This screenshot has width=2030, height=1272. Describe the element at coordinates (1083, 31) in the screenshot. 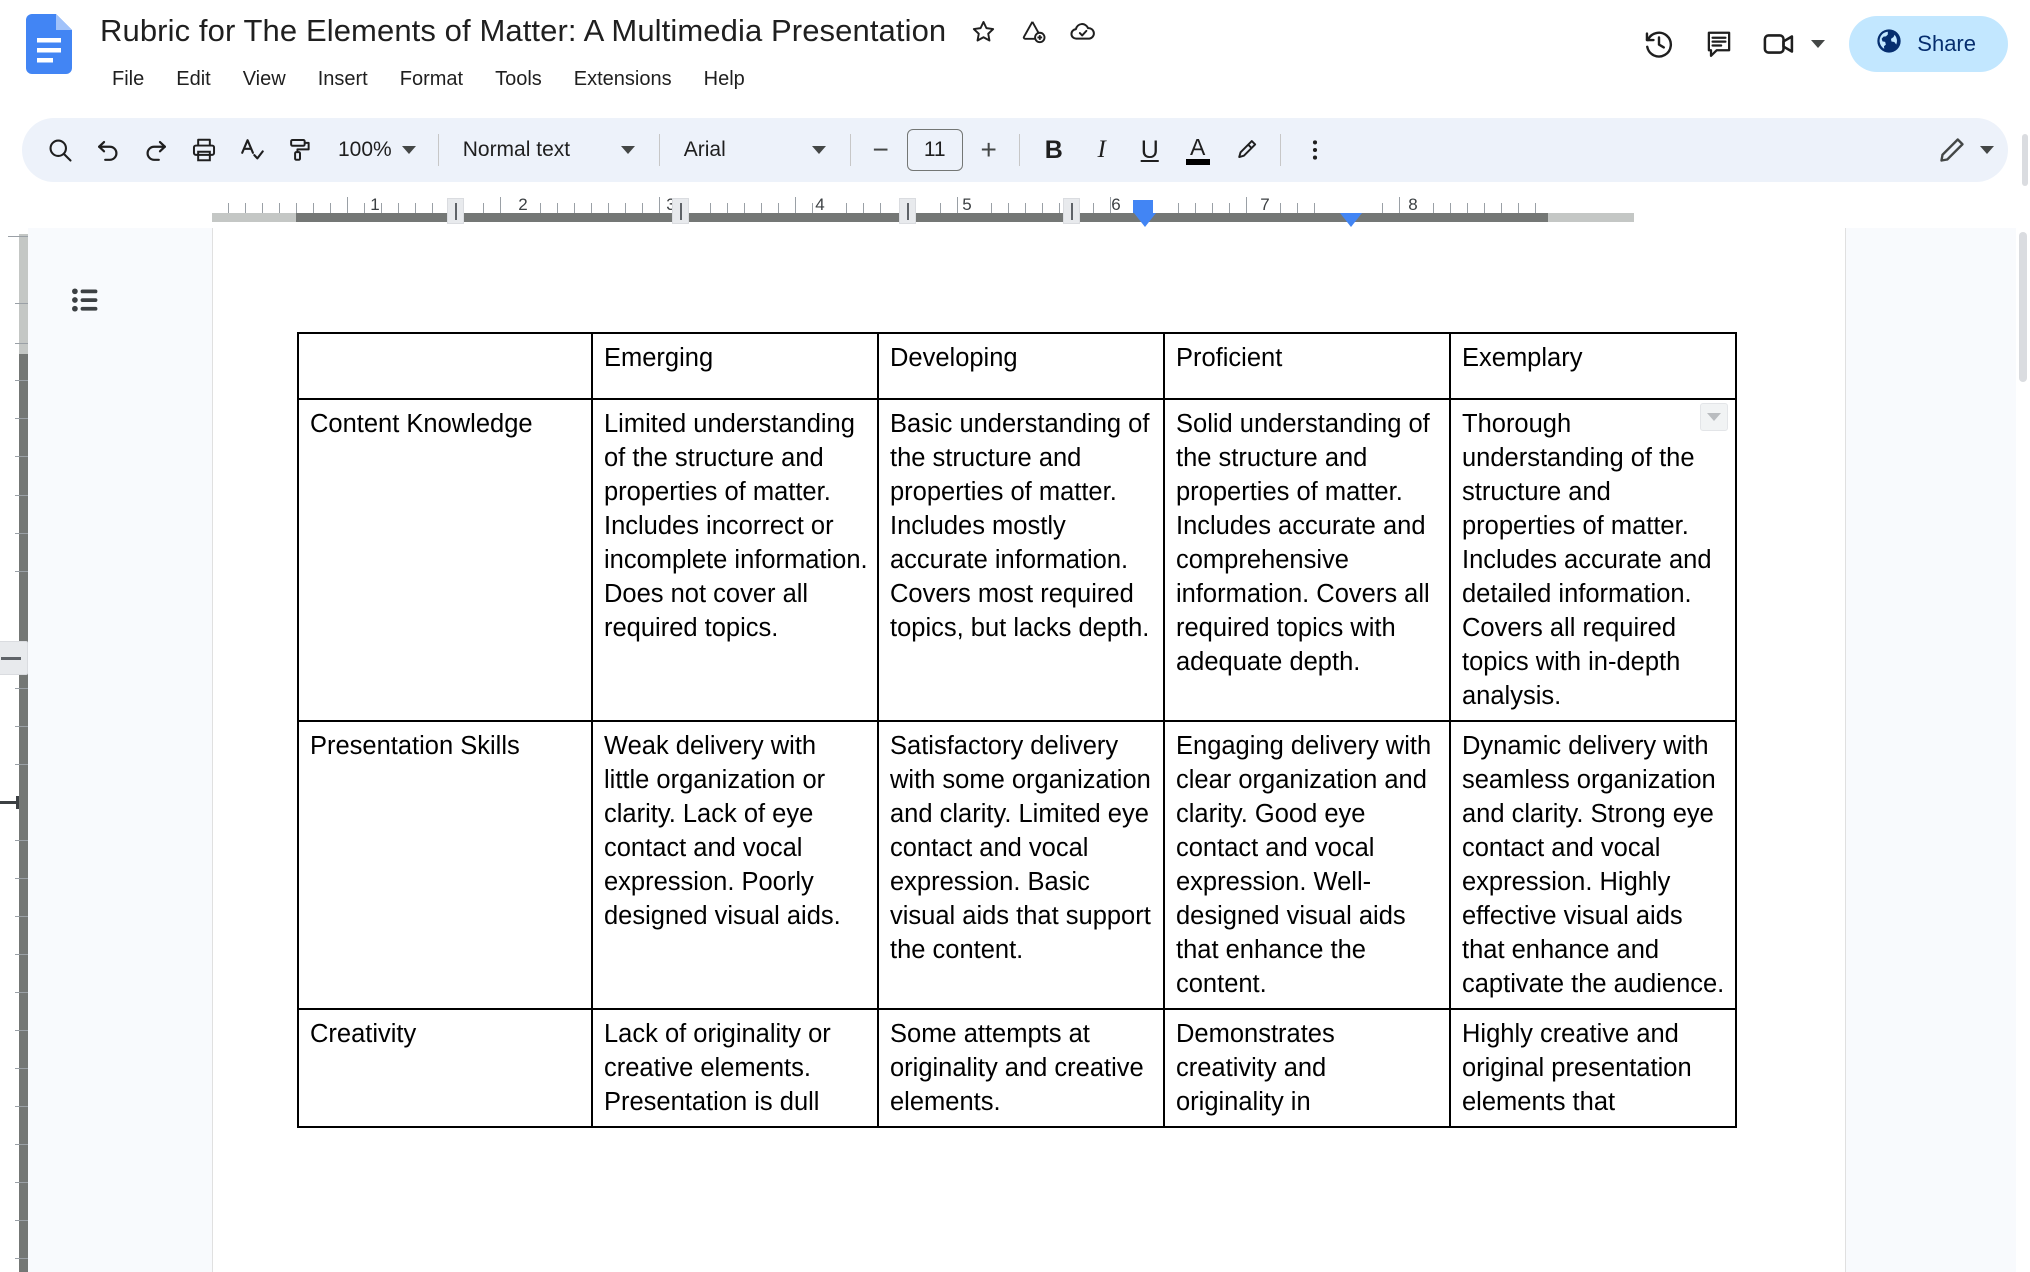

I see `cloud-saved-icon` at that location.